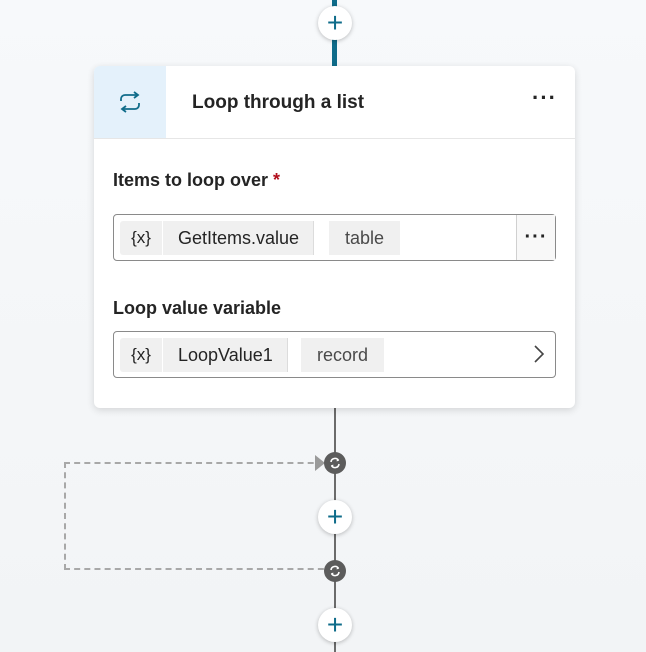 The width and height of the screenshot is (646, 652). Describe the element at coordinates (335, 571) in the screenshot. I see `loop-end-marker-icon` at that location.